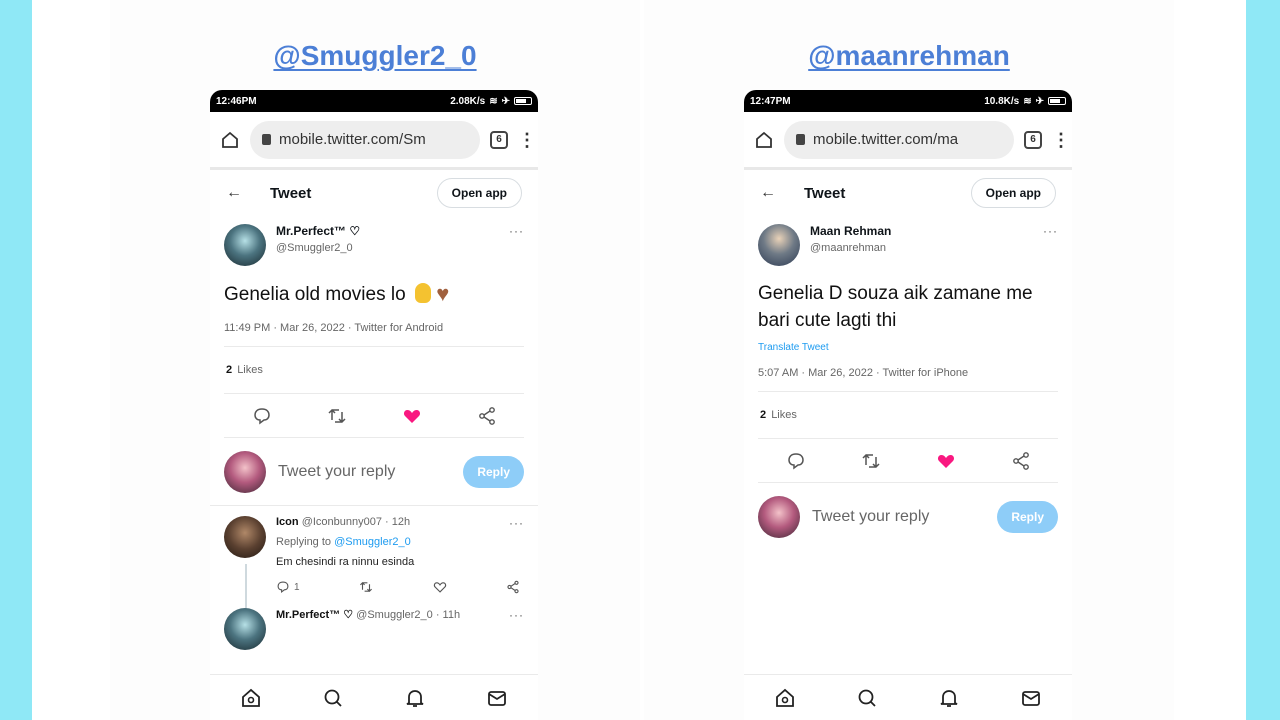 This screenshot has width=1280, height=720. What do you see at coordinates (374, 622) in the screenshot?
I see `list-item: Mr.Perfect™ ♡ @Smuggler2_0 · 11h ···` at bounding box center [374, 622].